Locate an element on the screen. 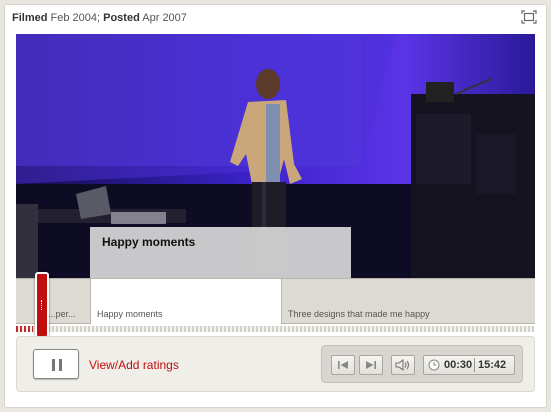 This screenshot has height=412, width=551. next-button is located at coordinates (371, 365).